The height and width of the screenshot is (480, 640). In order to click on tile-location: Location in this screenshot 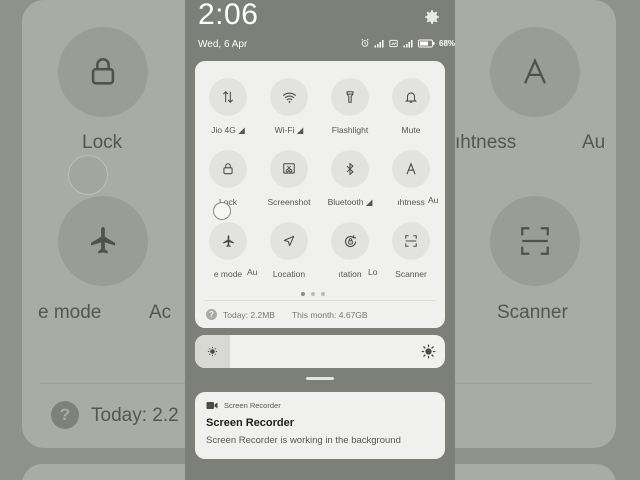, I will do `click(289, 250)`.